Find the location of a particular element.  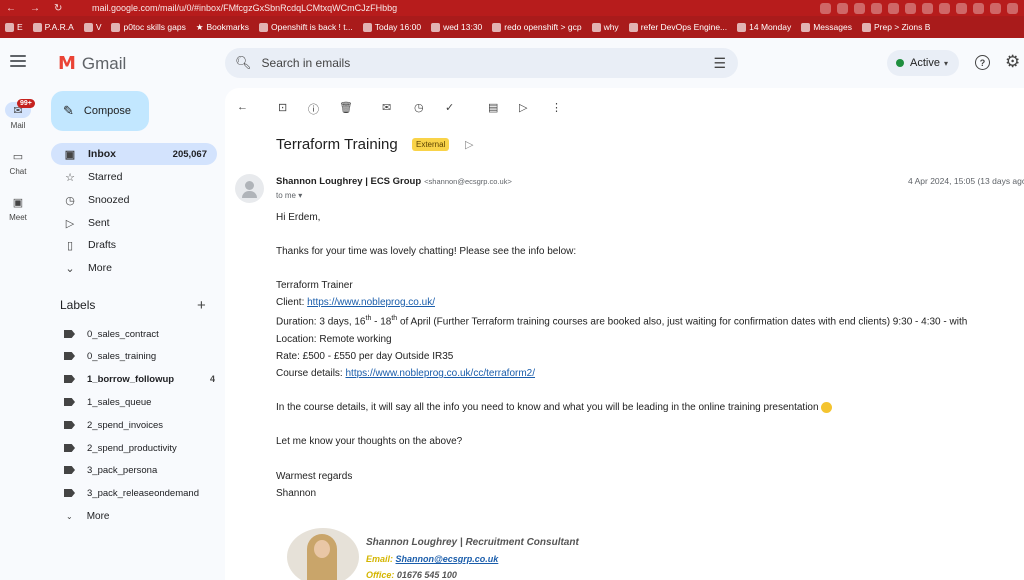

avatar-body is located at coordinates (249, 194).